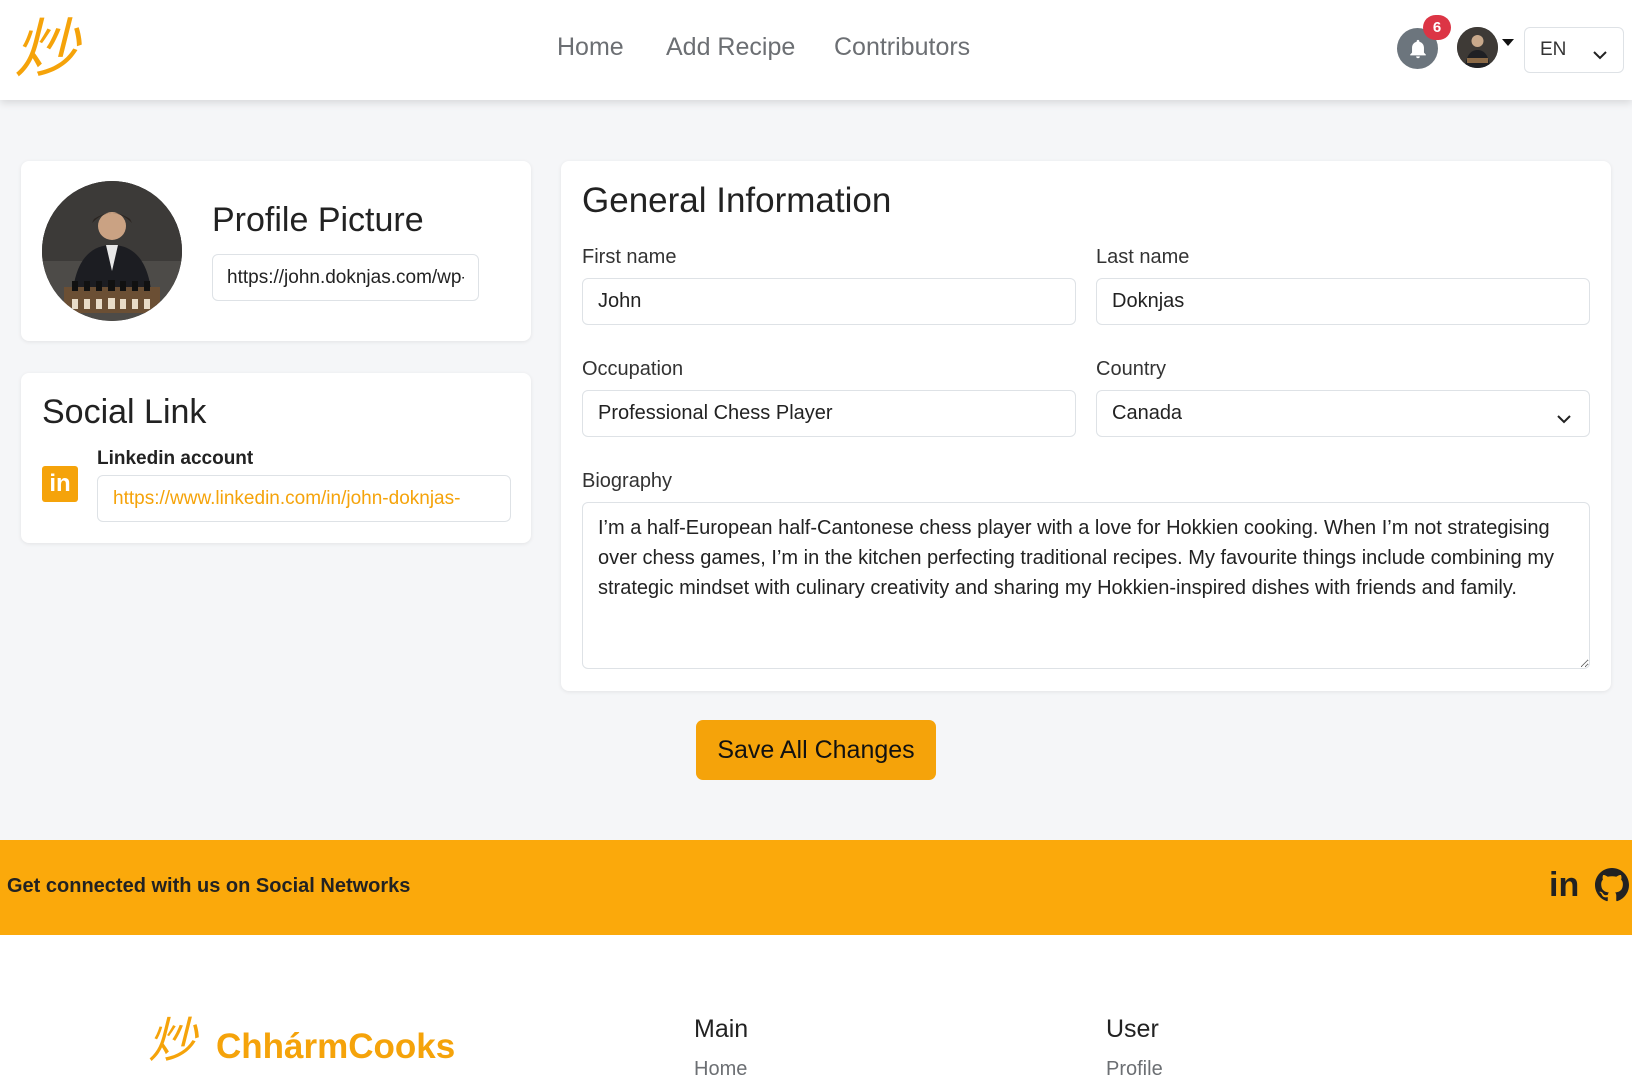  What do you see at coordinates (276, 458) in the screenshot?
I see `social-link-card: Social Link in Linkedin account` at bounding box center [276, 458].